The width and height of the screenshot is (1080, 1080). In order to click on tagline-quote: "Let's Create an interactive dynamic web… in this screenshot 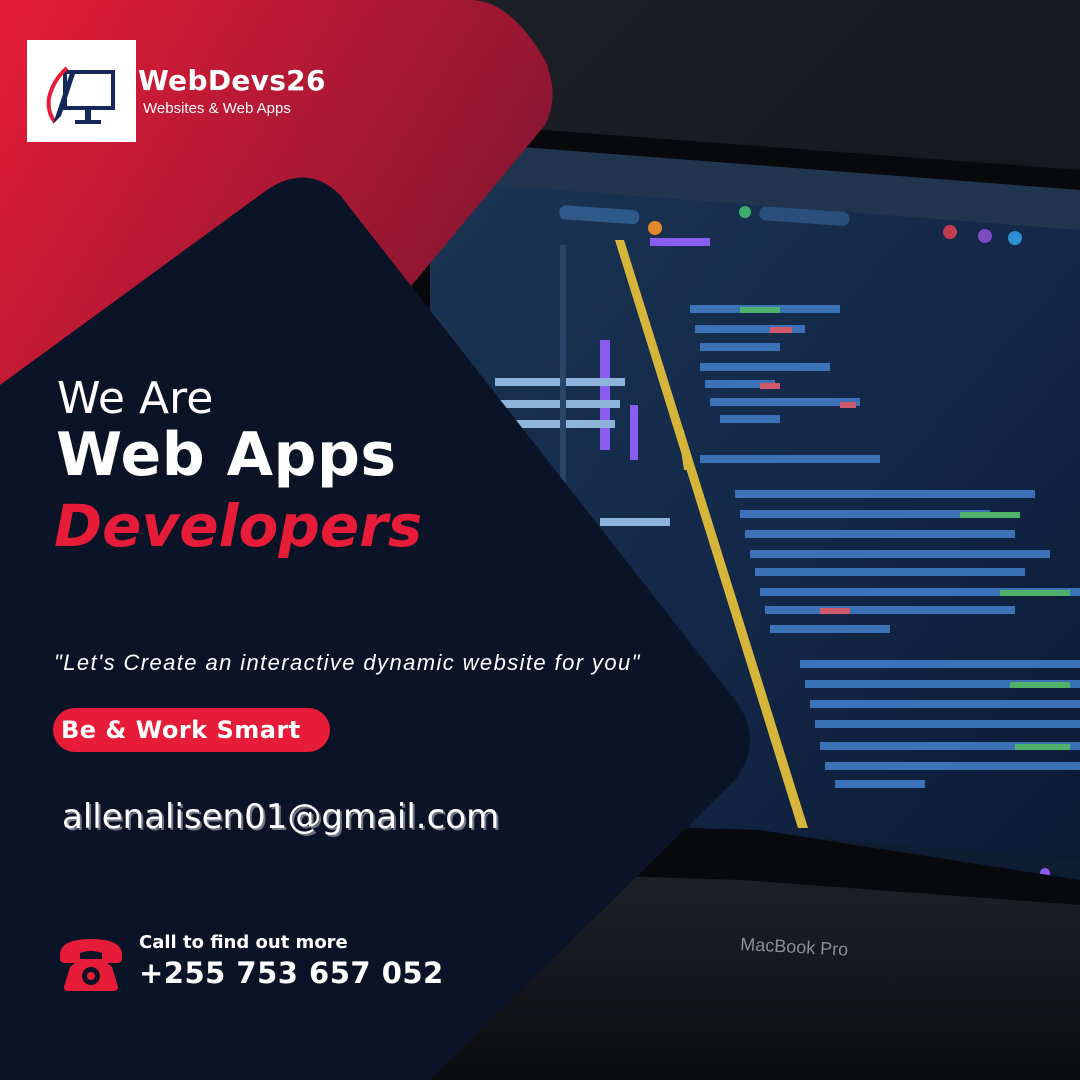, I will do `click(347, 662)`.